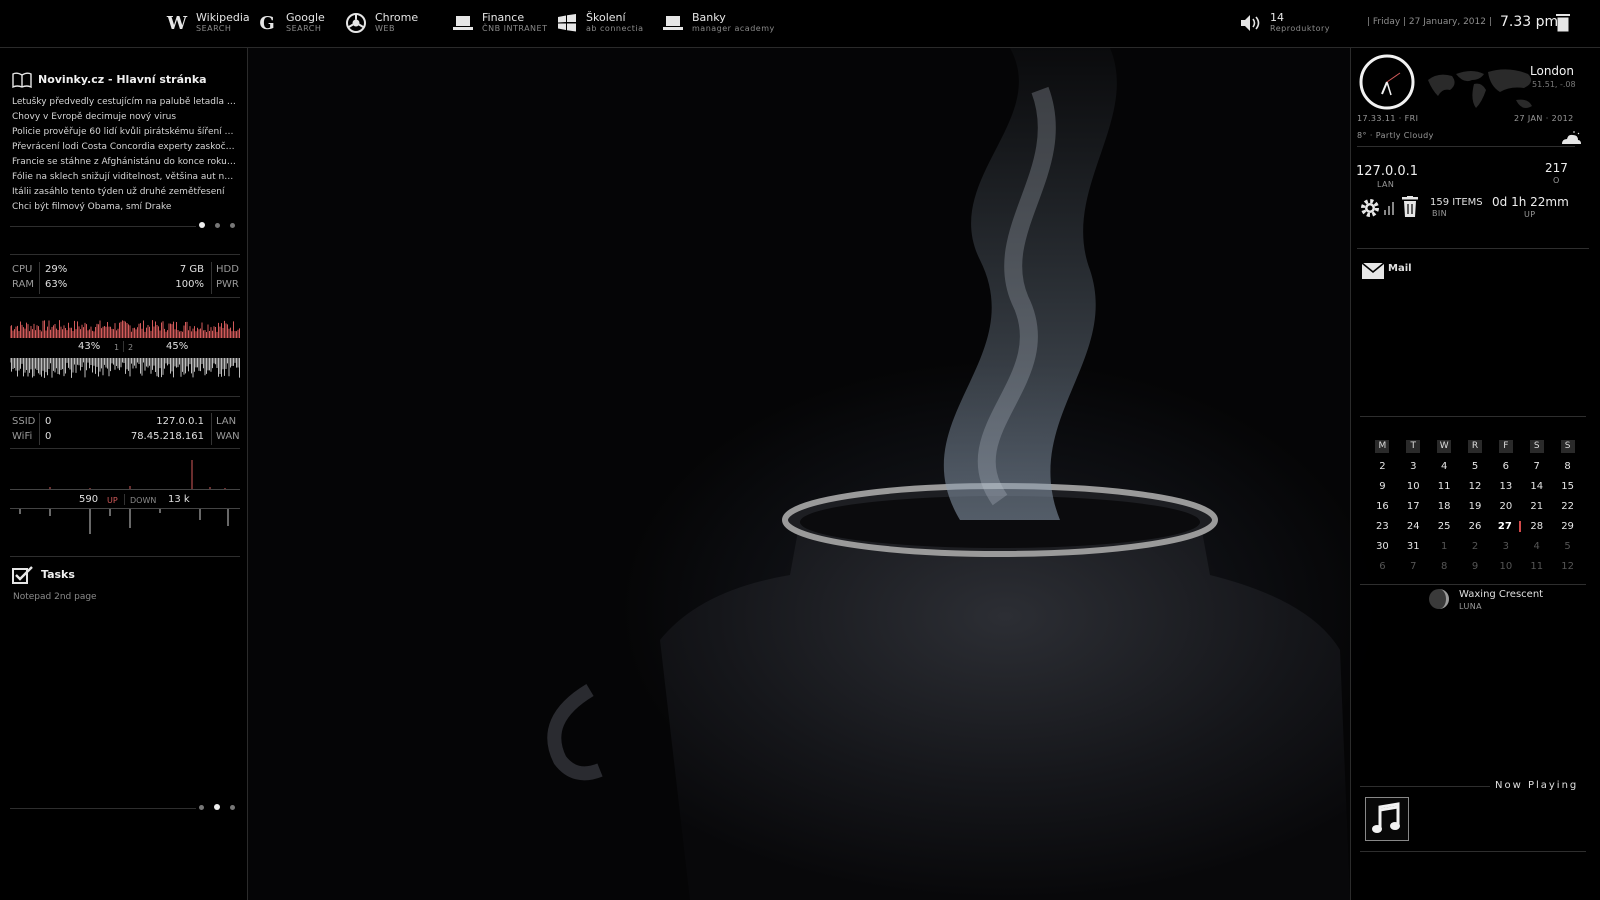  Describe the element at coordinates (223, 17) in the screenshot. I see `launcher-label: Wikipedia` at that location.